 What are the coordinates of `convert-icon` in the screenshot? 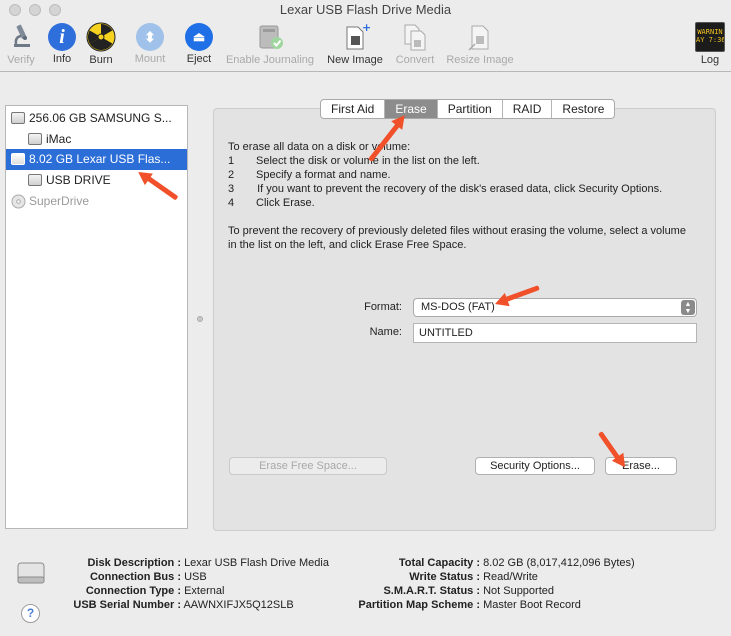 It's located at (415, 37).